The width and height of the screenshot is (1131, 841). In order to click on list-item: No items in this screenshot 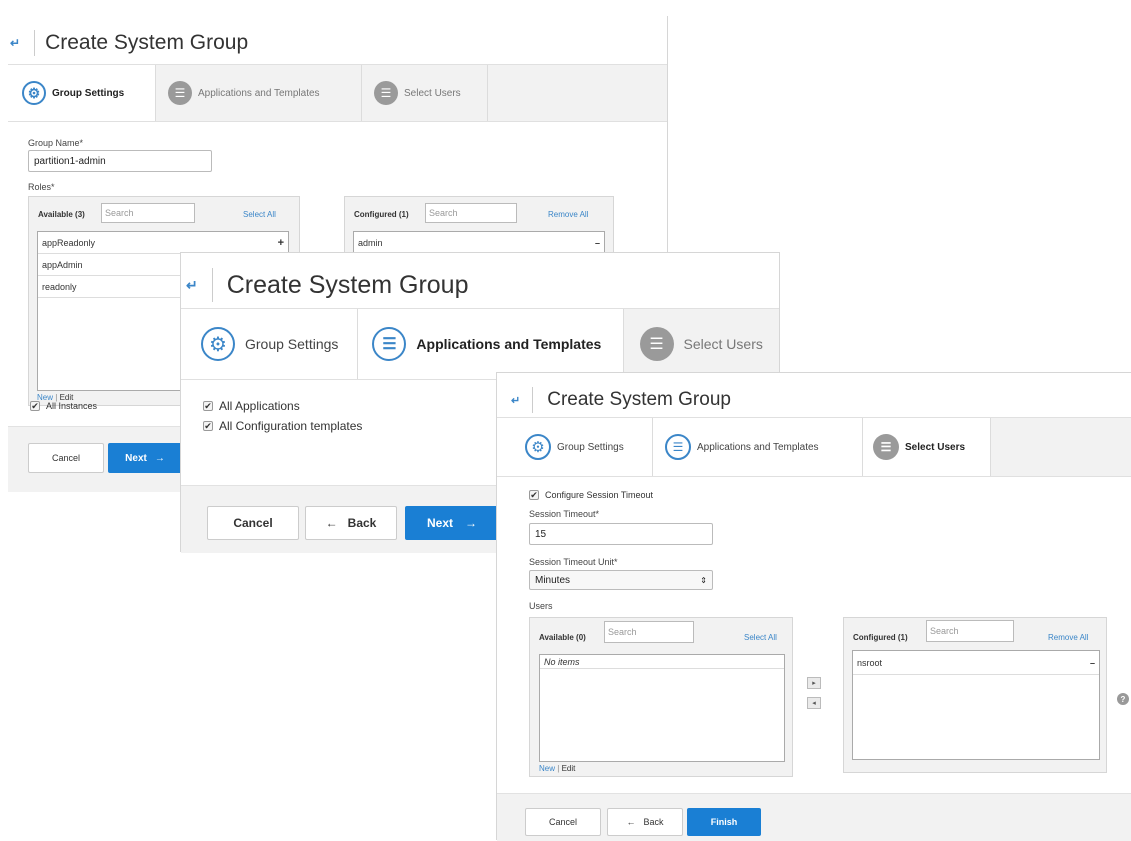, I will do `click(662, 662)`.